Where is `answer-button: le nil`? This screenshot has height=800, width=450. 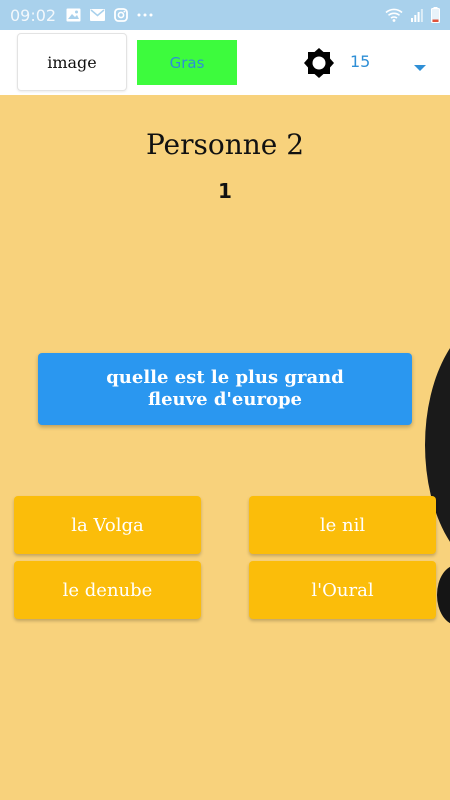 answer-button: le nil is located at coordinates (342, 525).